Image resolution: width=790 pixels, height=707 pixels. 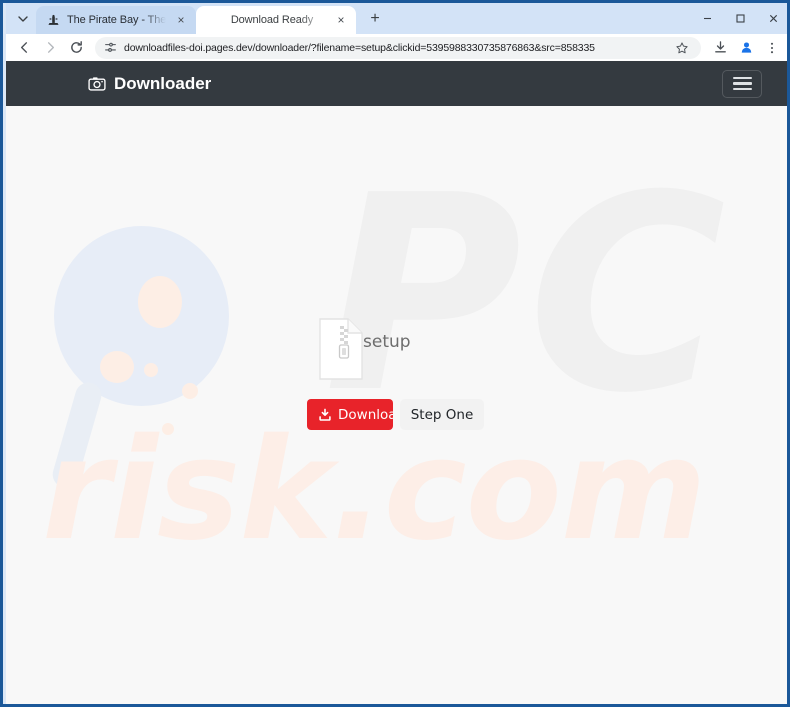 What do you see at coordinates (746, 48) in the screenshot?
I see `profile-avatar-icon` at bounding box center [746, 48].